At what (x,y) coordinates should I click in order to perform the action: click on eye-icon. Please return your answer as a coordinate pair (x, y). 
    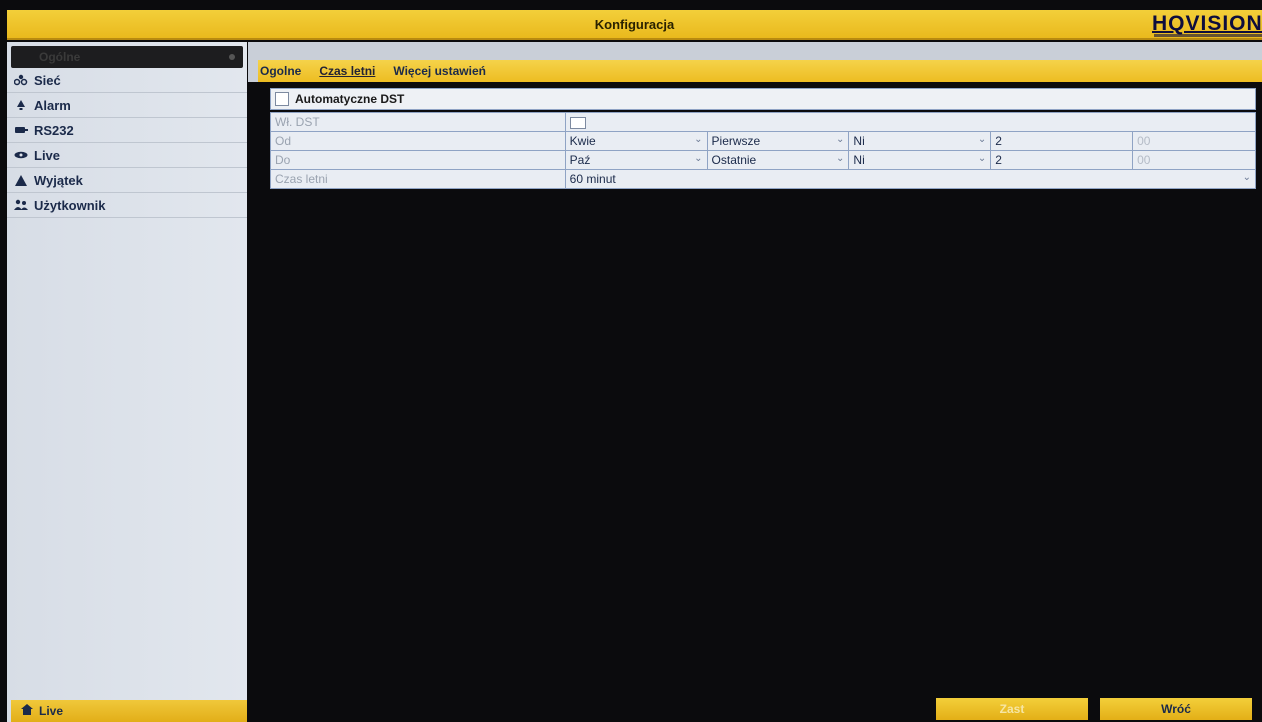
    Looking at the image, I should click on (21, 155).